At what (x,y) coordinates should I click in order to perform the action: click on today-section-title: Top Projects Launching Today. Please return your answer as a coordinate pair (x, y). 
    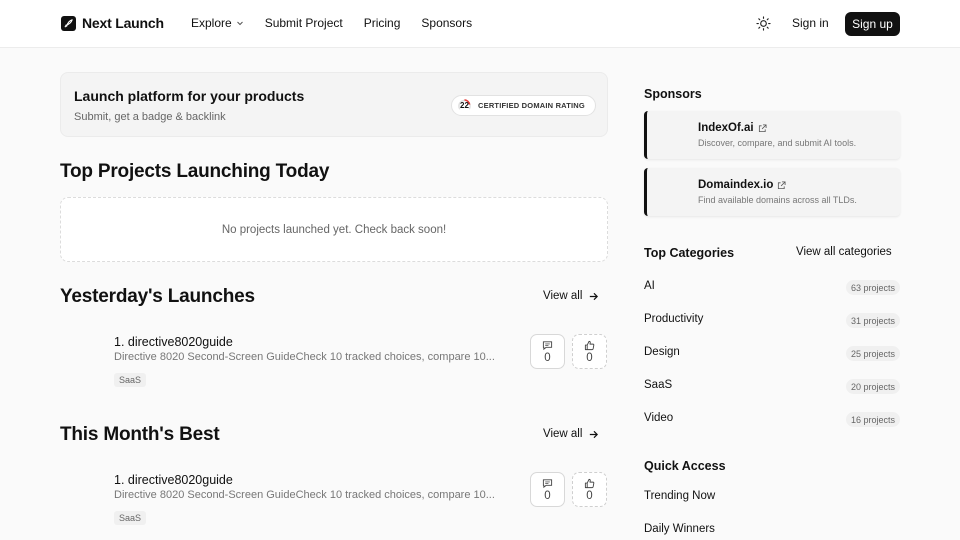
    Looking at the image, I should click on (195, 171).